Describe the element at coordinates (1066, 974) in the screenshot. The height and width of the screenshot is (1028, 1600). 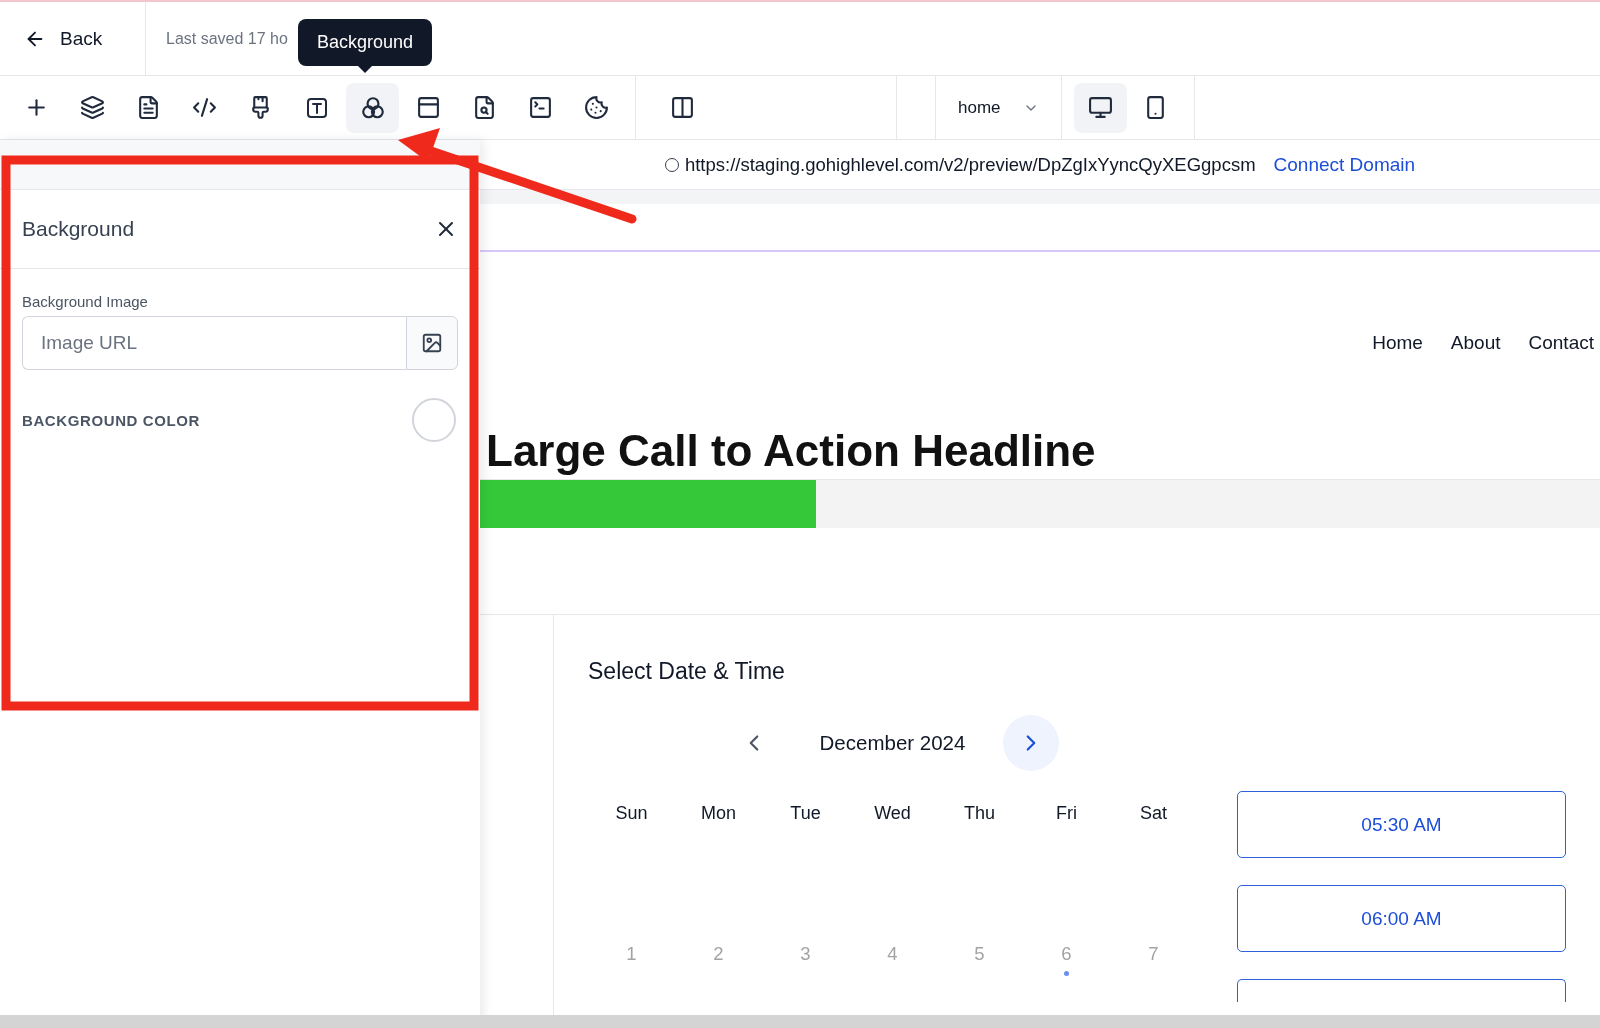
I see `date-marker-dot` at that location.